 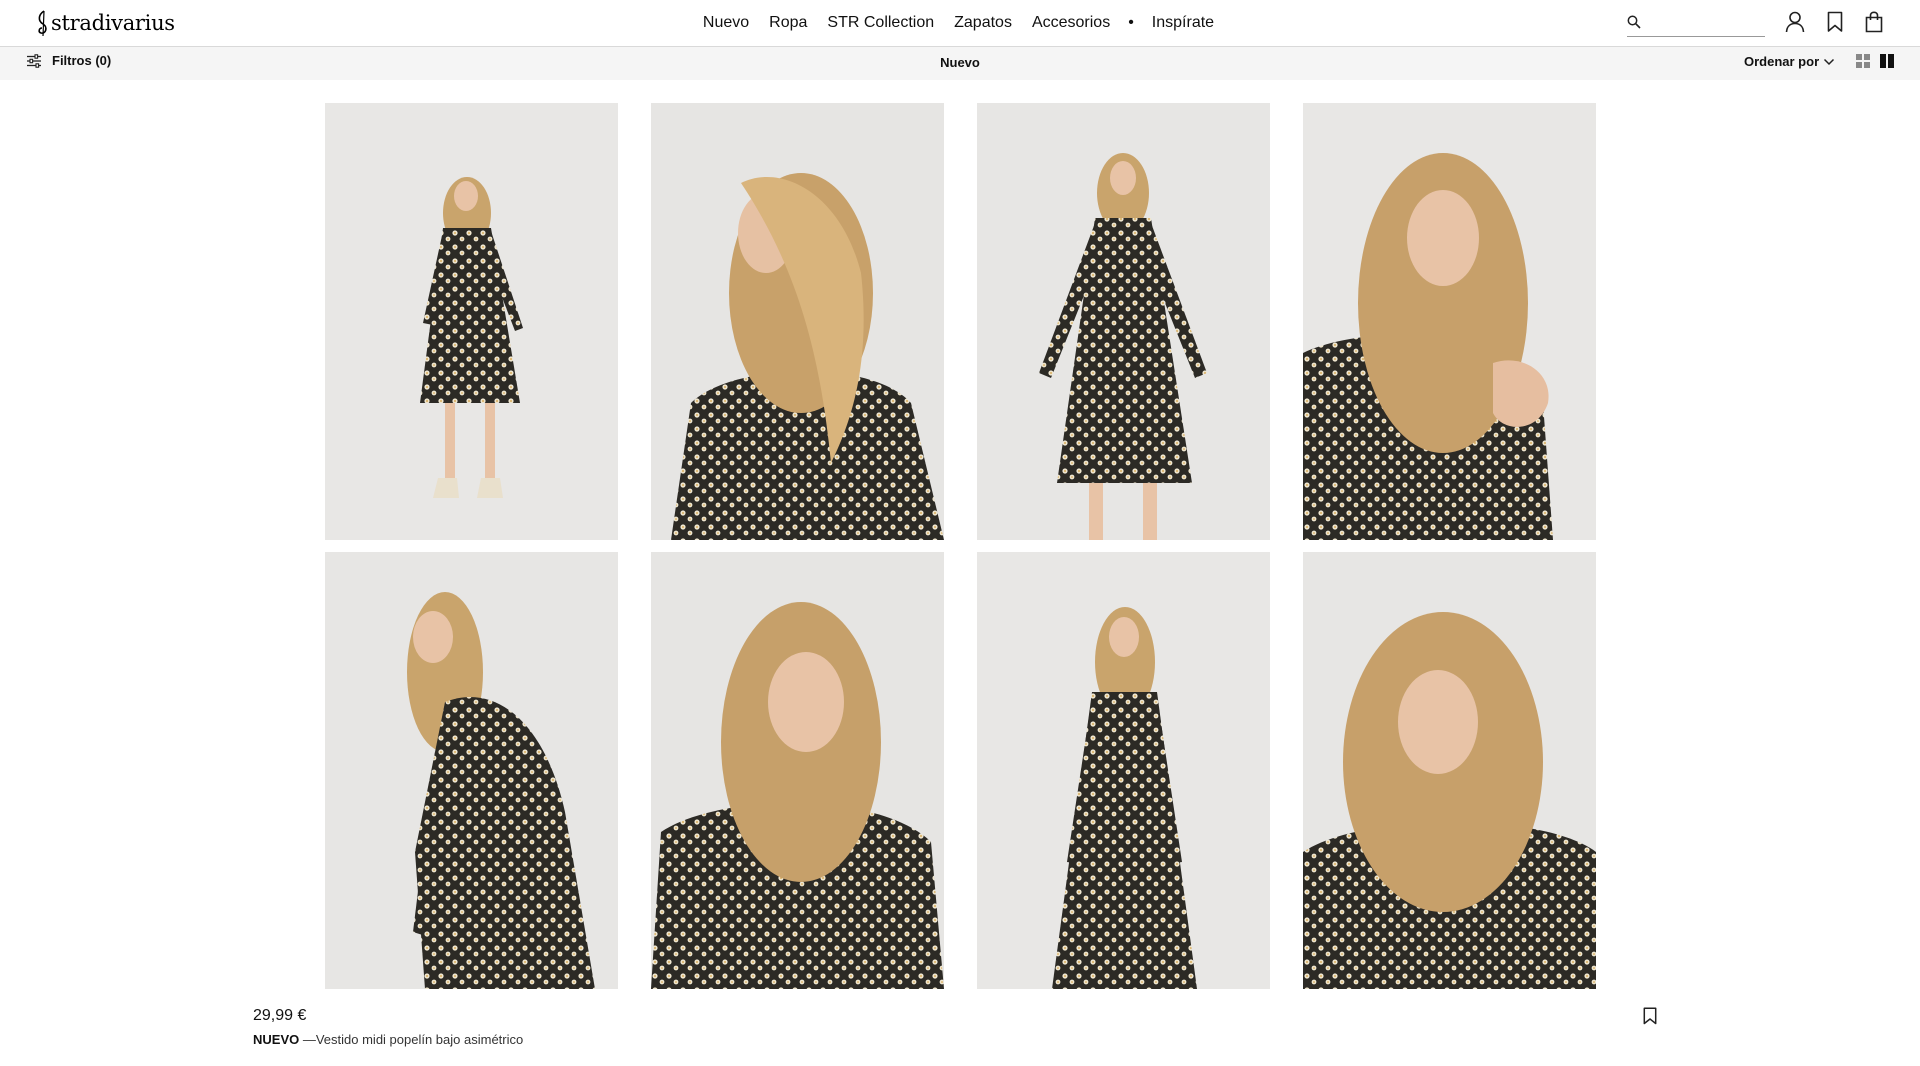 I want to click on two-column-view-icon, so click(x=1888, y=62).